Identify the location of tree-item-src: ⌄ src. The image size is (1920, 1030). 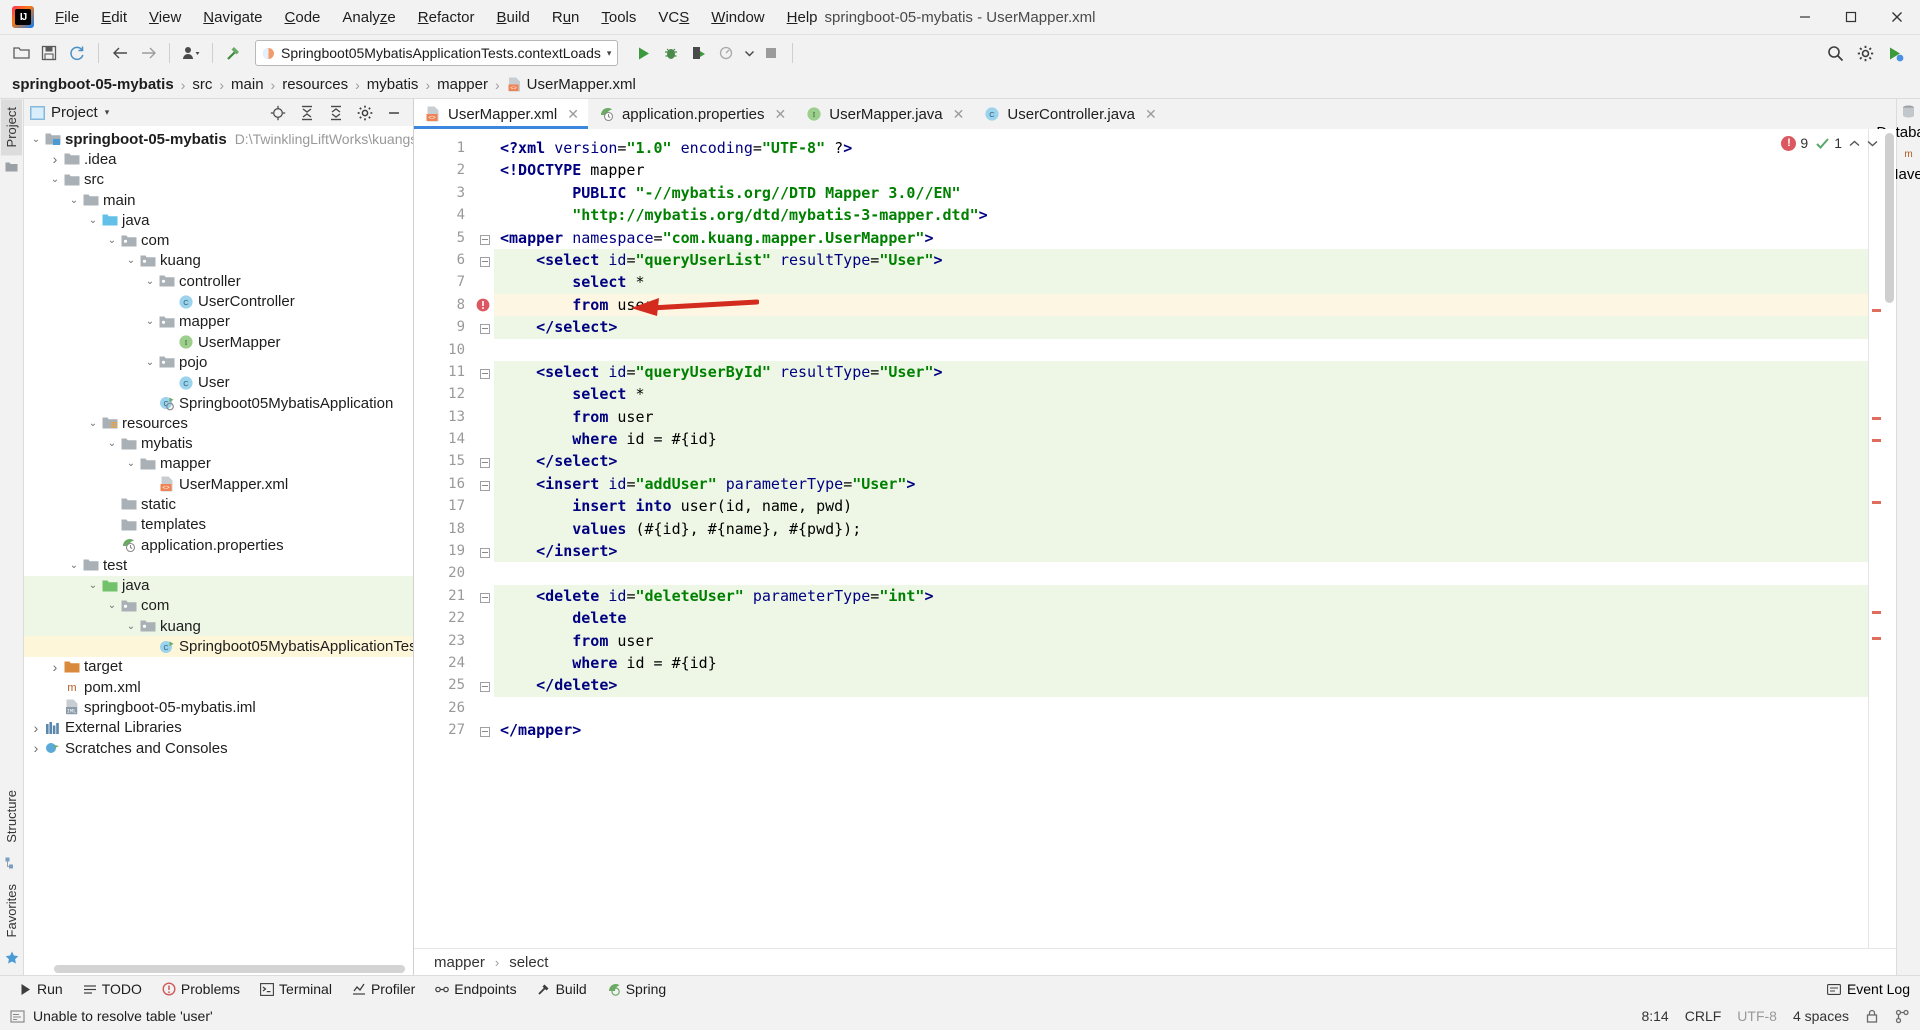
(218, 180).